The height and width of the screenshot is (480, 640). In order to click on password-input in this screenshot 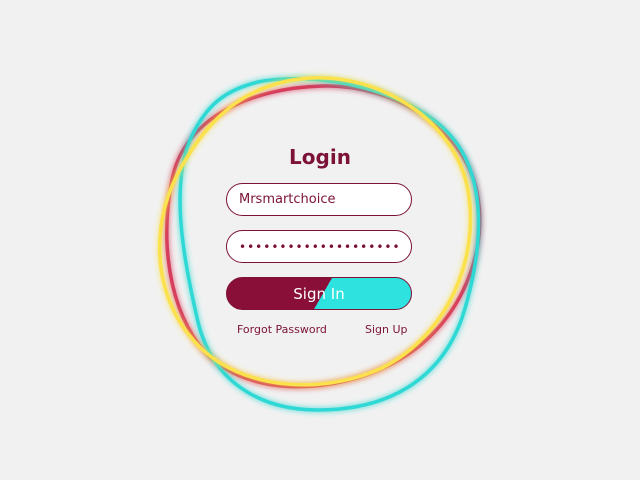, I will do `click(319, 246)`.